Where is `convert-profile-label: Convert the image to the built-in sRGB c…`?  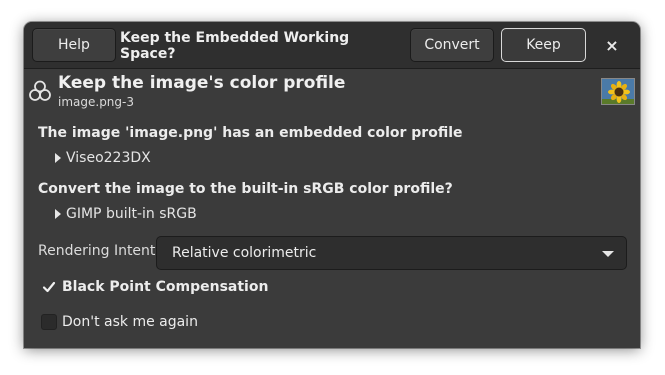
convert-profile-label: Convert the image to the built-in sRGB c… is located at coordinates (245, 189).